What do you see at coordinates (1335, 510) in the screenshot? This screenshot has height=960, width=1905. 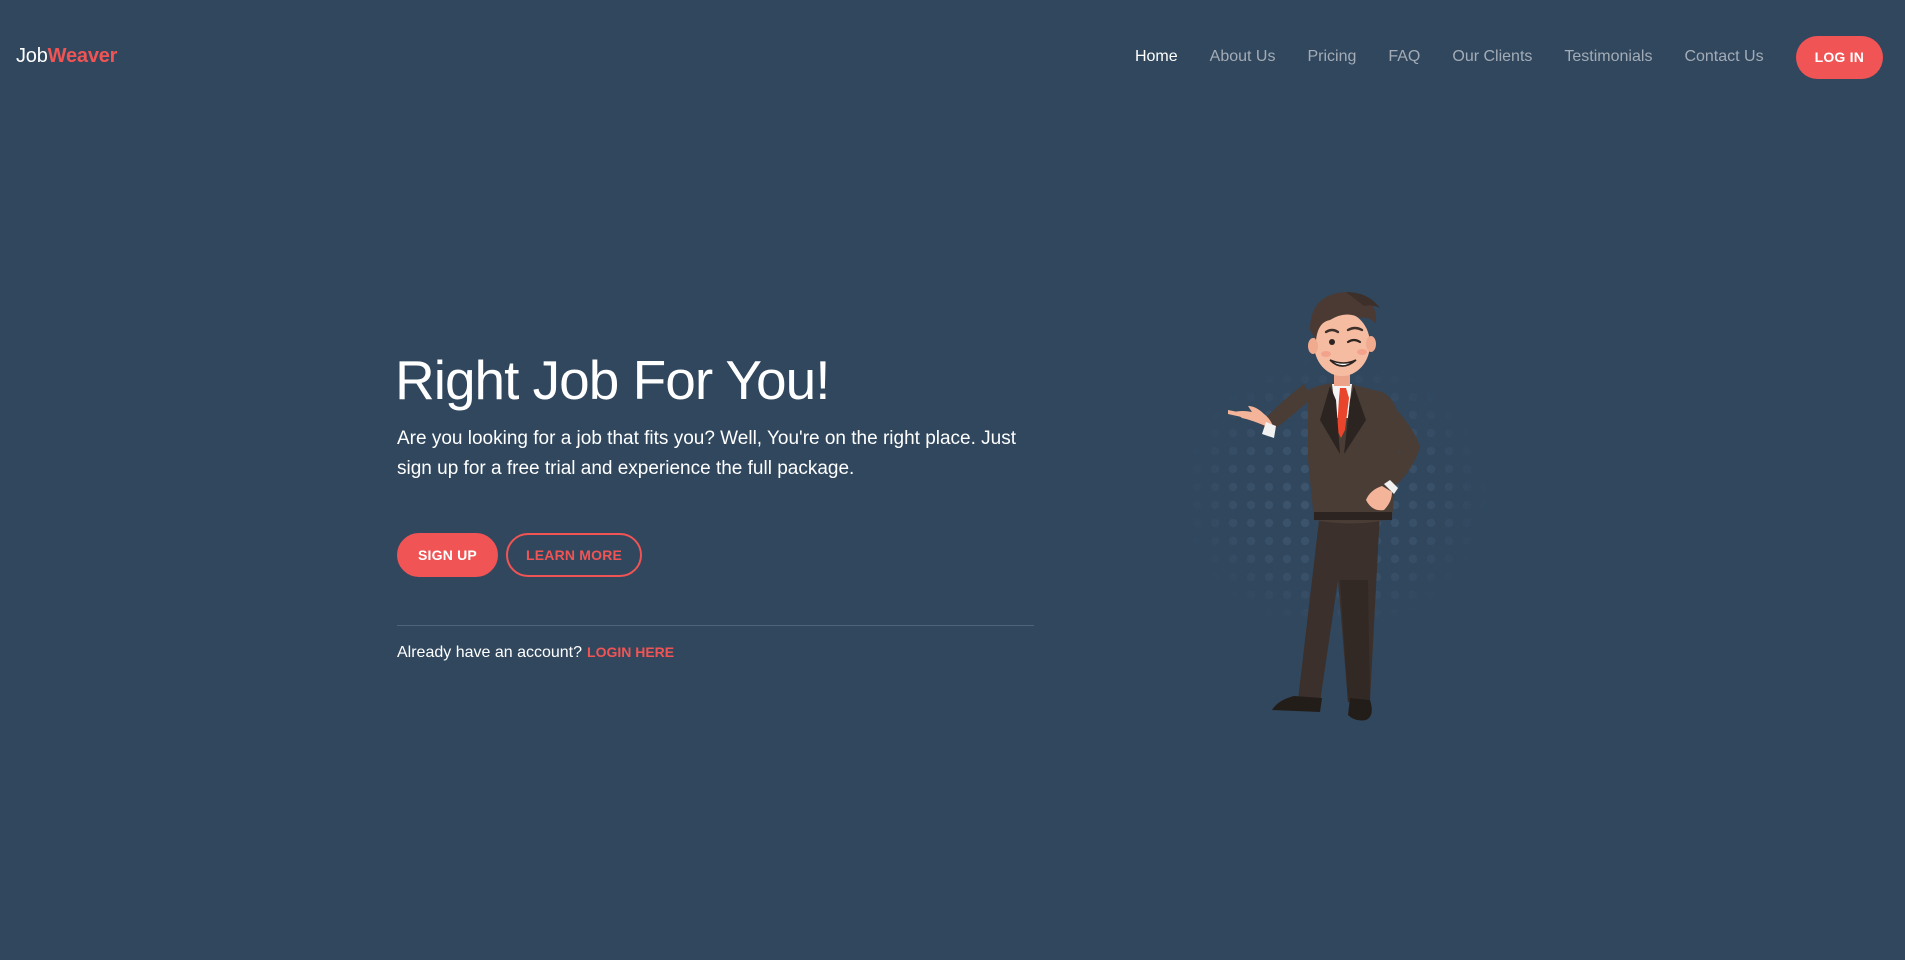 I see `businessman-pointing-illustration` at bounding box center [1335, 510].